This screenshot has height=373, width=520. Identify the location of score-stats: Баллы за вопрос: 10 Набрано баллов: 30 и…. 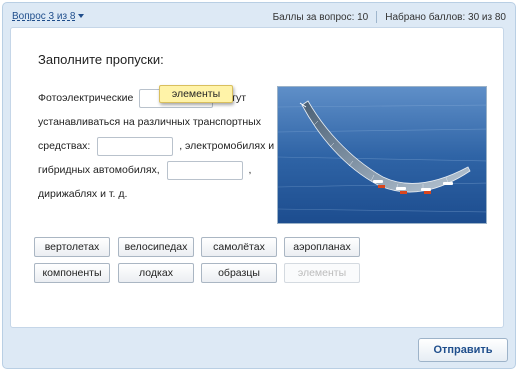
(389, 17).